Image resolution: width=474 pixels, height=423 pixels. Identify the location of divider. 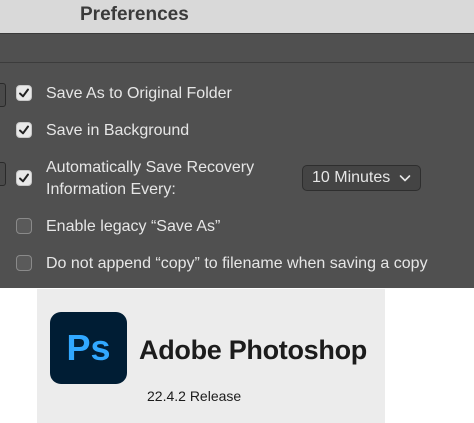
(237, 62).